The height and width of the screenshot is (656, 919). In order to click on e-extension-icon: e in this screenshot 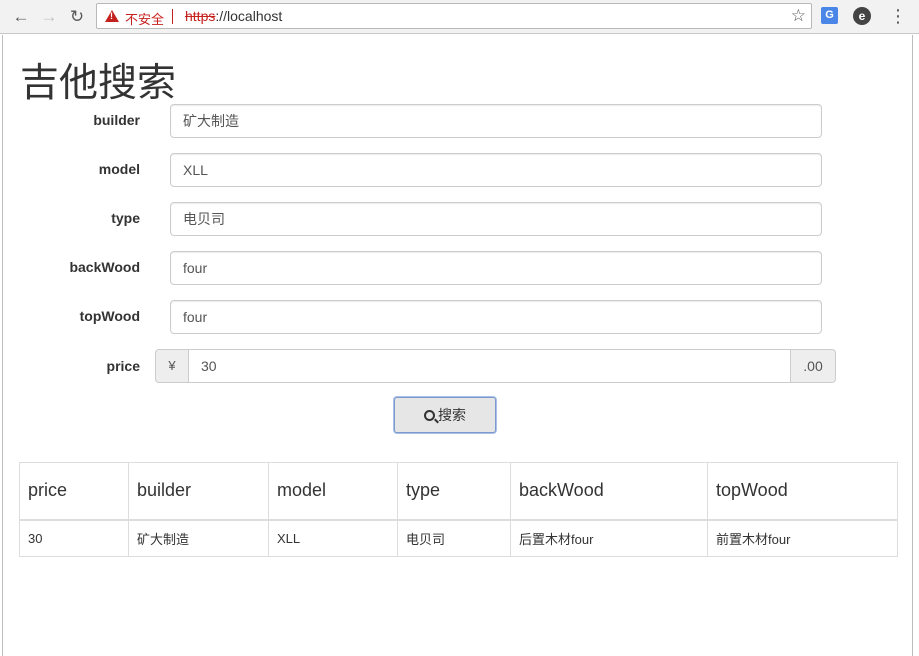, I will do `click(862, 16)`.